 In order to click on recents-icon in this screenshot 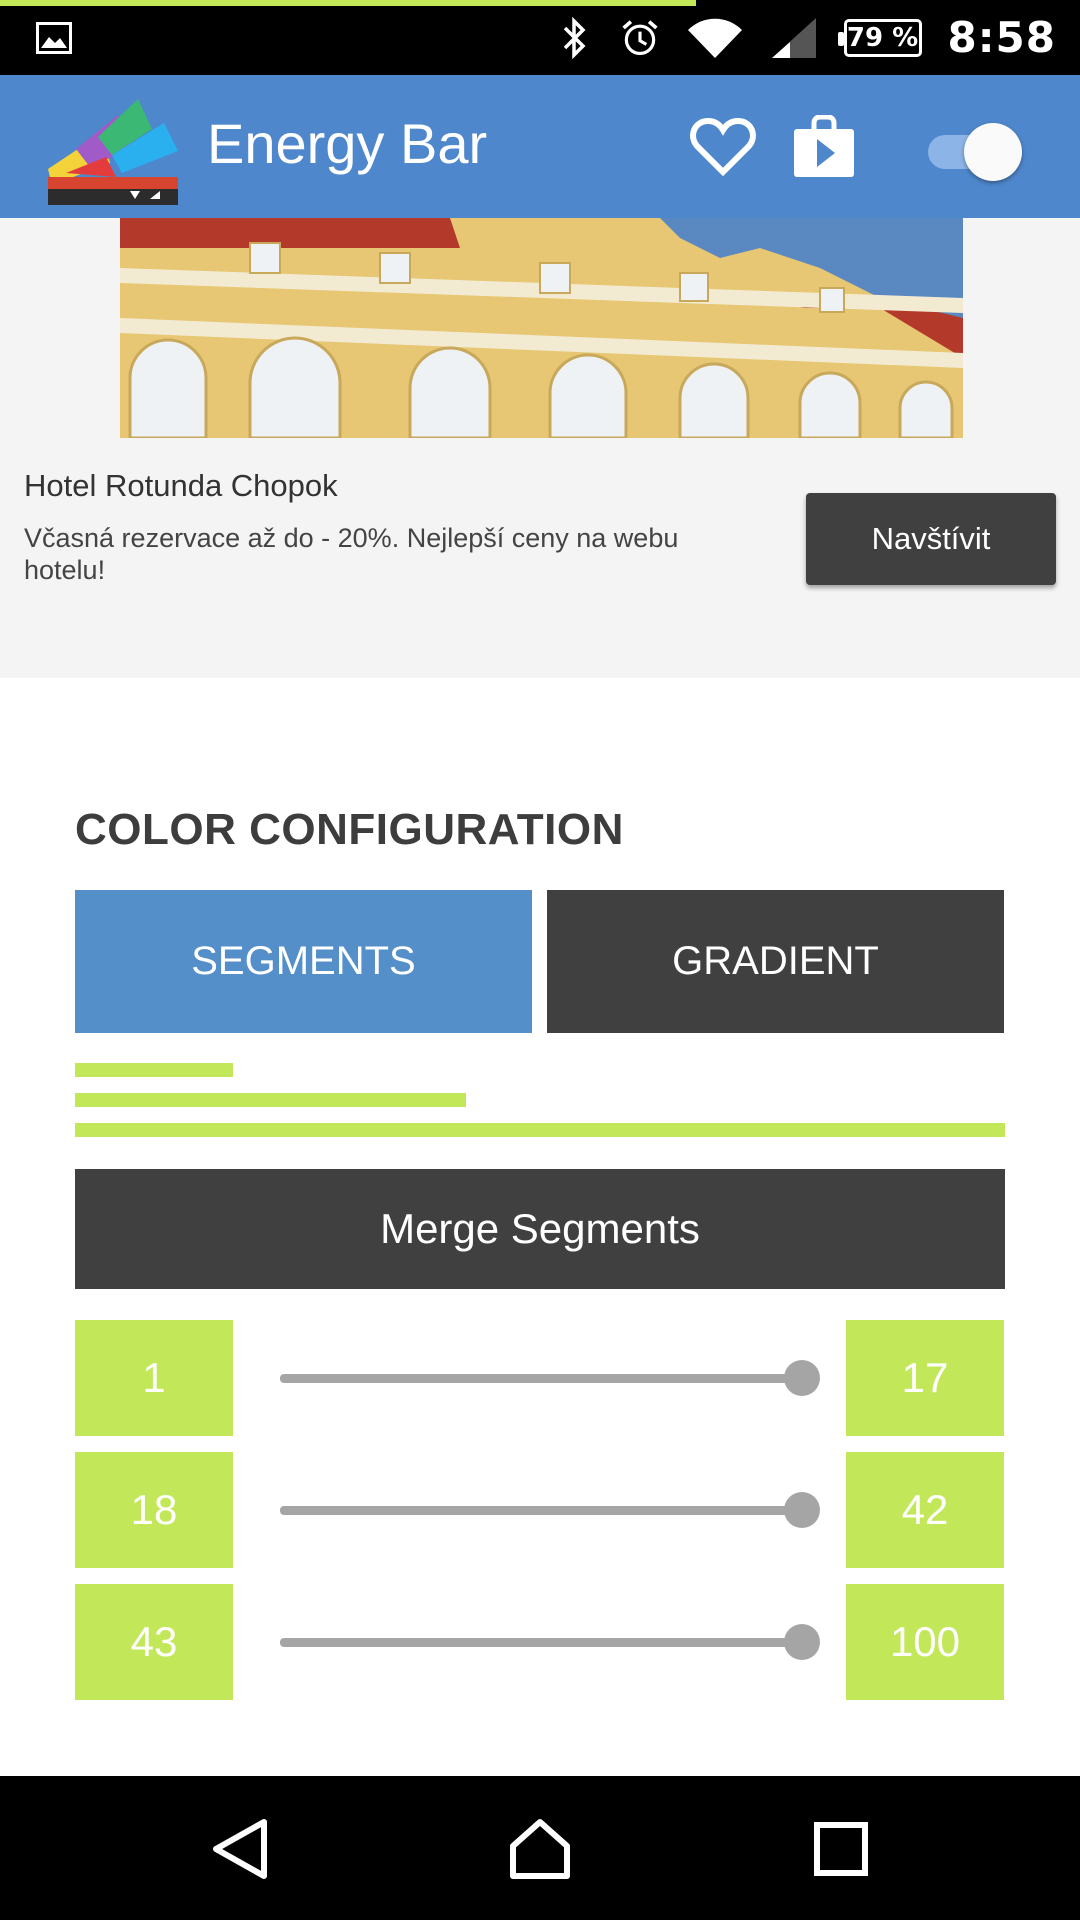, I will do `click(841, 1849)`.